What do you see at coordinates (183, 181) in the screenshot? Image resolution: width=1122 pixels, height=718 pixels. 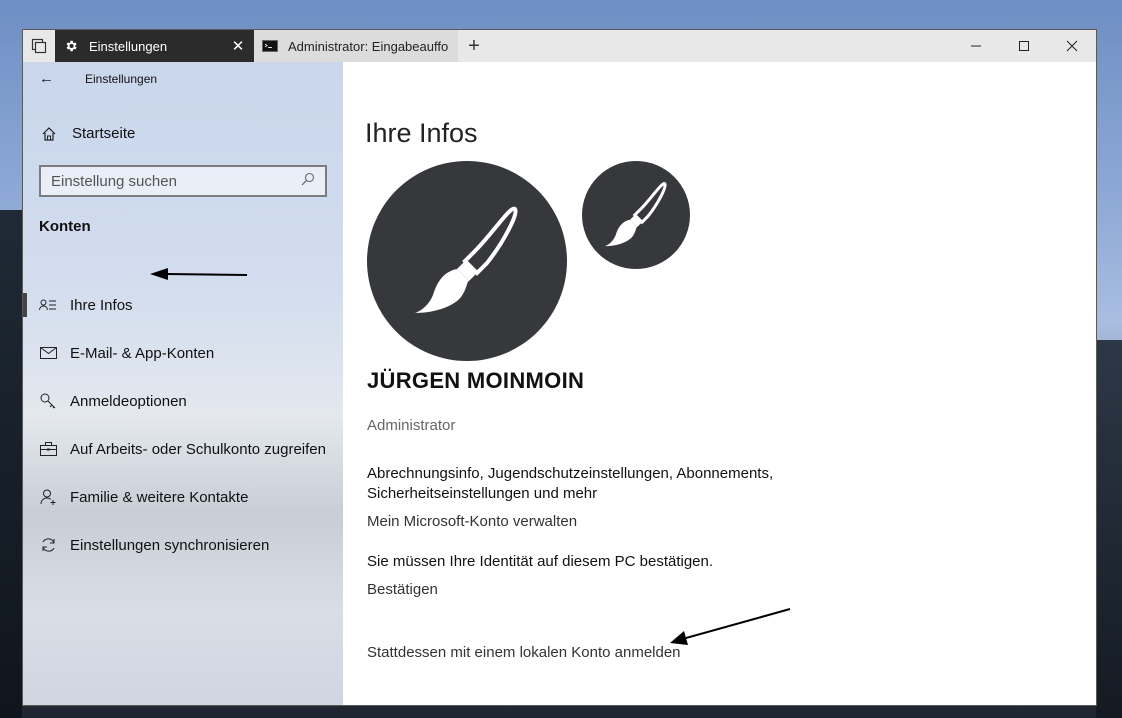 I see `search-input: Einstellung suchen` at bounding box center [183, 181].